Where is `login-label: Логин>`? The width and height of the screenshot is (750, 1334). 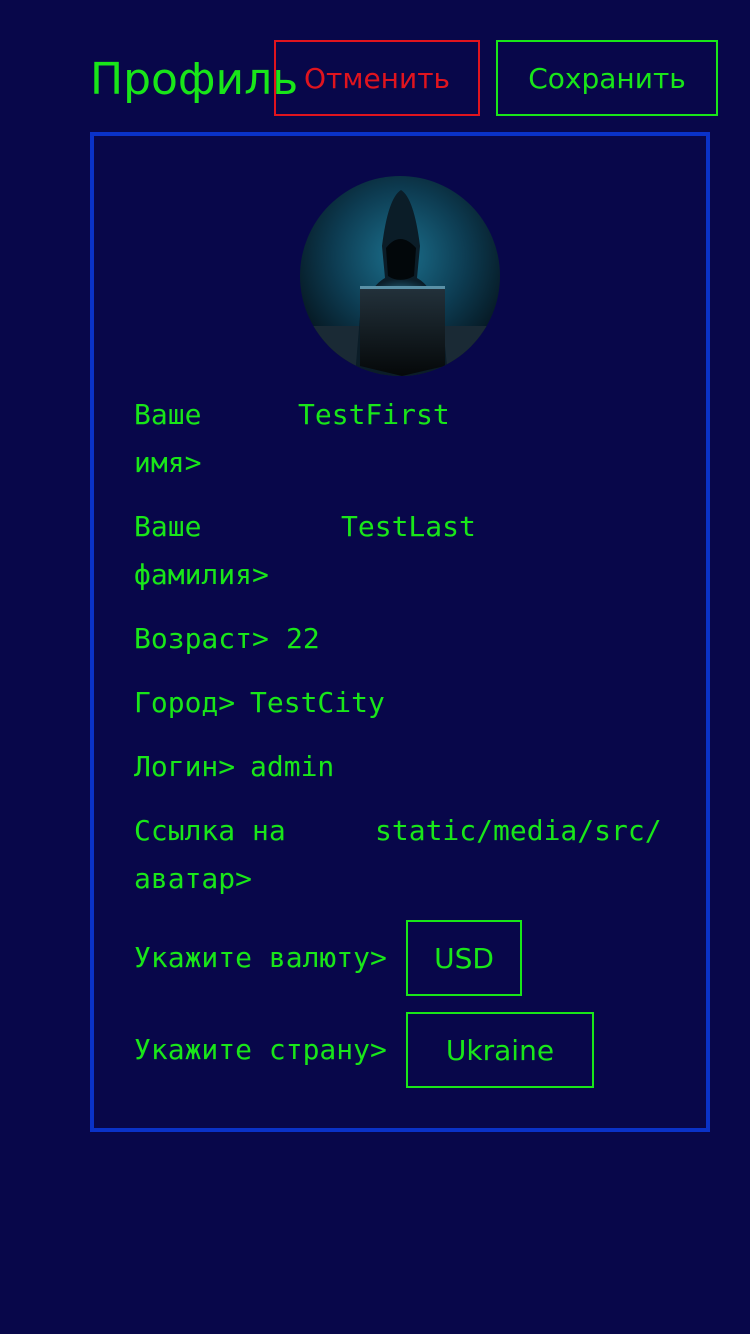
login-label: Логин> is located at coordinates (185, 766).